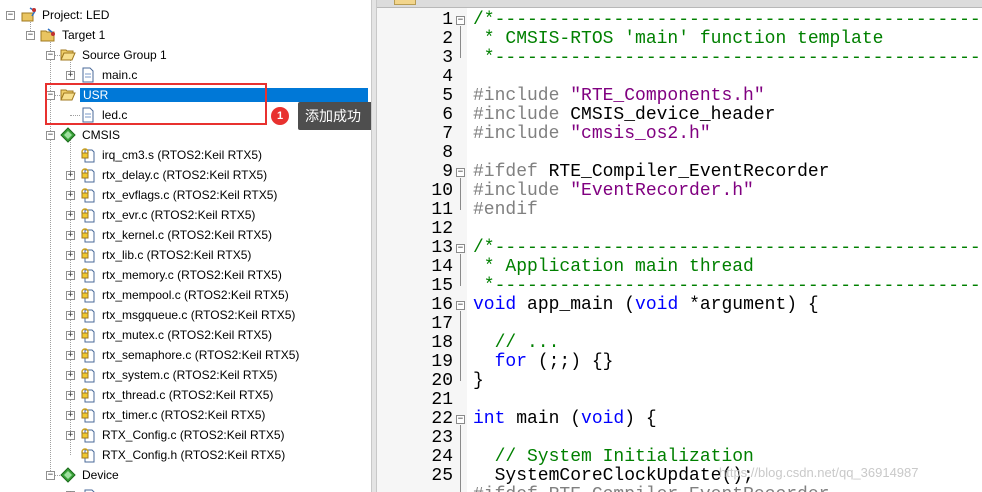 This screenshot has height=492, width=982. What do you see at coordinates (185, 488) in the screenshot?
I see `tree-item-partial: +` at bounding box center [185, 488].